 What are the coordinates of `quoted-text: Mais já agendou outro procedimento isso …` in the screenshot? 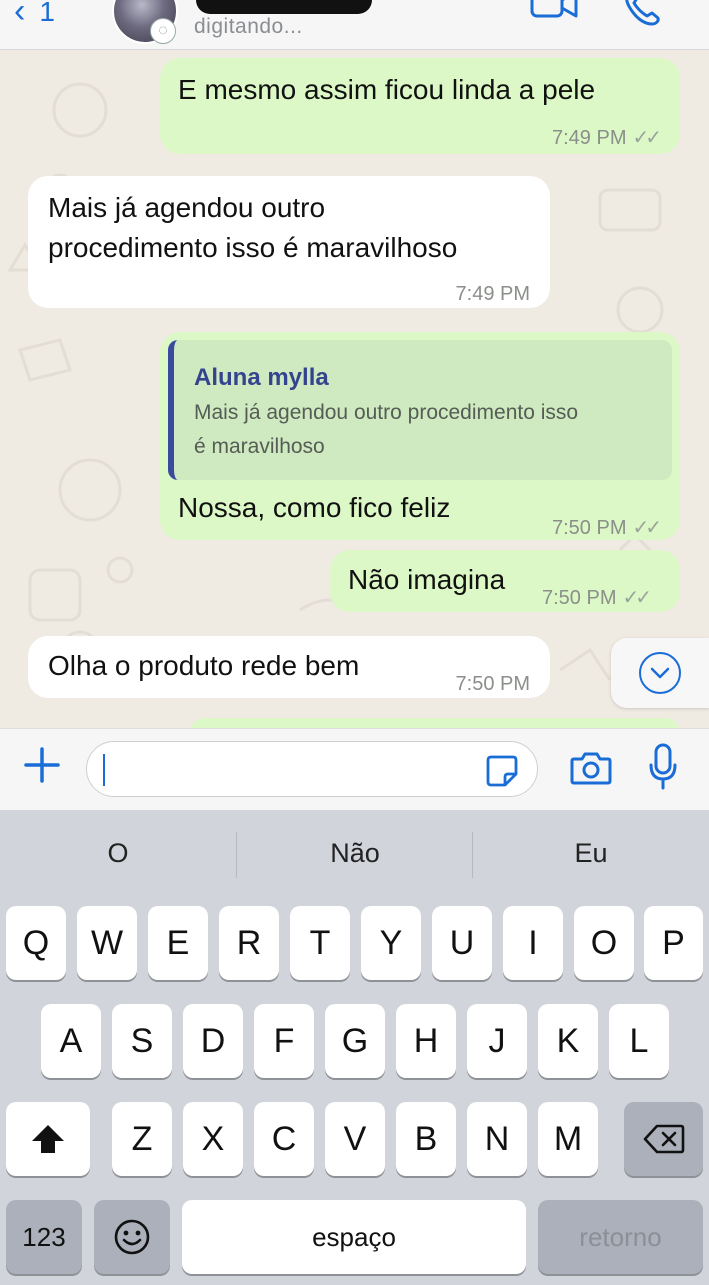 It's located at (425, 430).